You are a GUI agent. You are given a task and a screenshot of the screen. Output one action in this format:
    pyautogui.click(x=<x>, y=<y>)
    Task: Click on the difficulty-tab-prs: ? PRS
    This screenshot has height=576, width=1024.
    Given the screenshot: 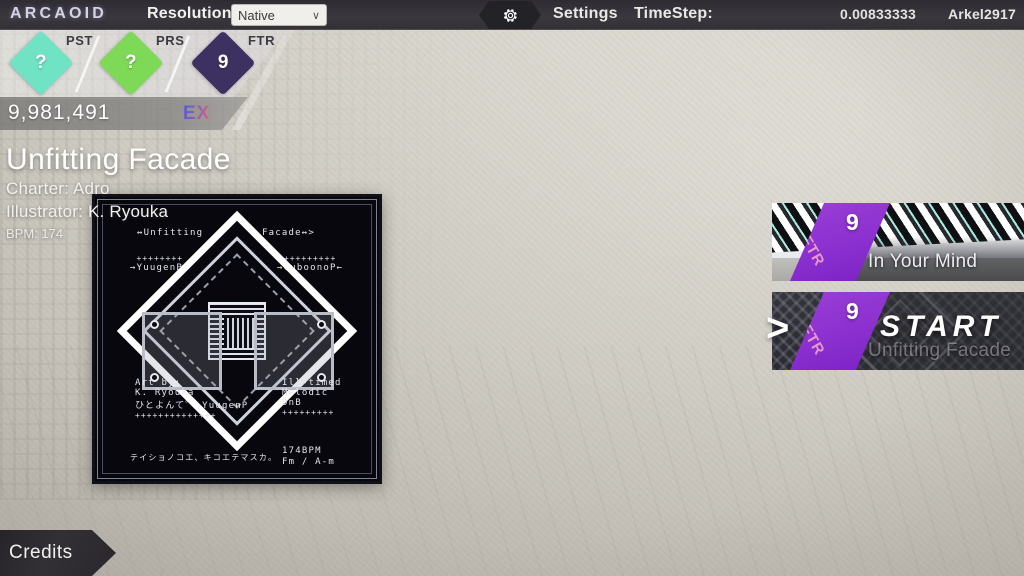 What is the action you would take?
    pyautogui.click(x=141, y=63)
    